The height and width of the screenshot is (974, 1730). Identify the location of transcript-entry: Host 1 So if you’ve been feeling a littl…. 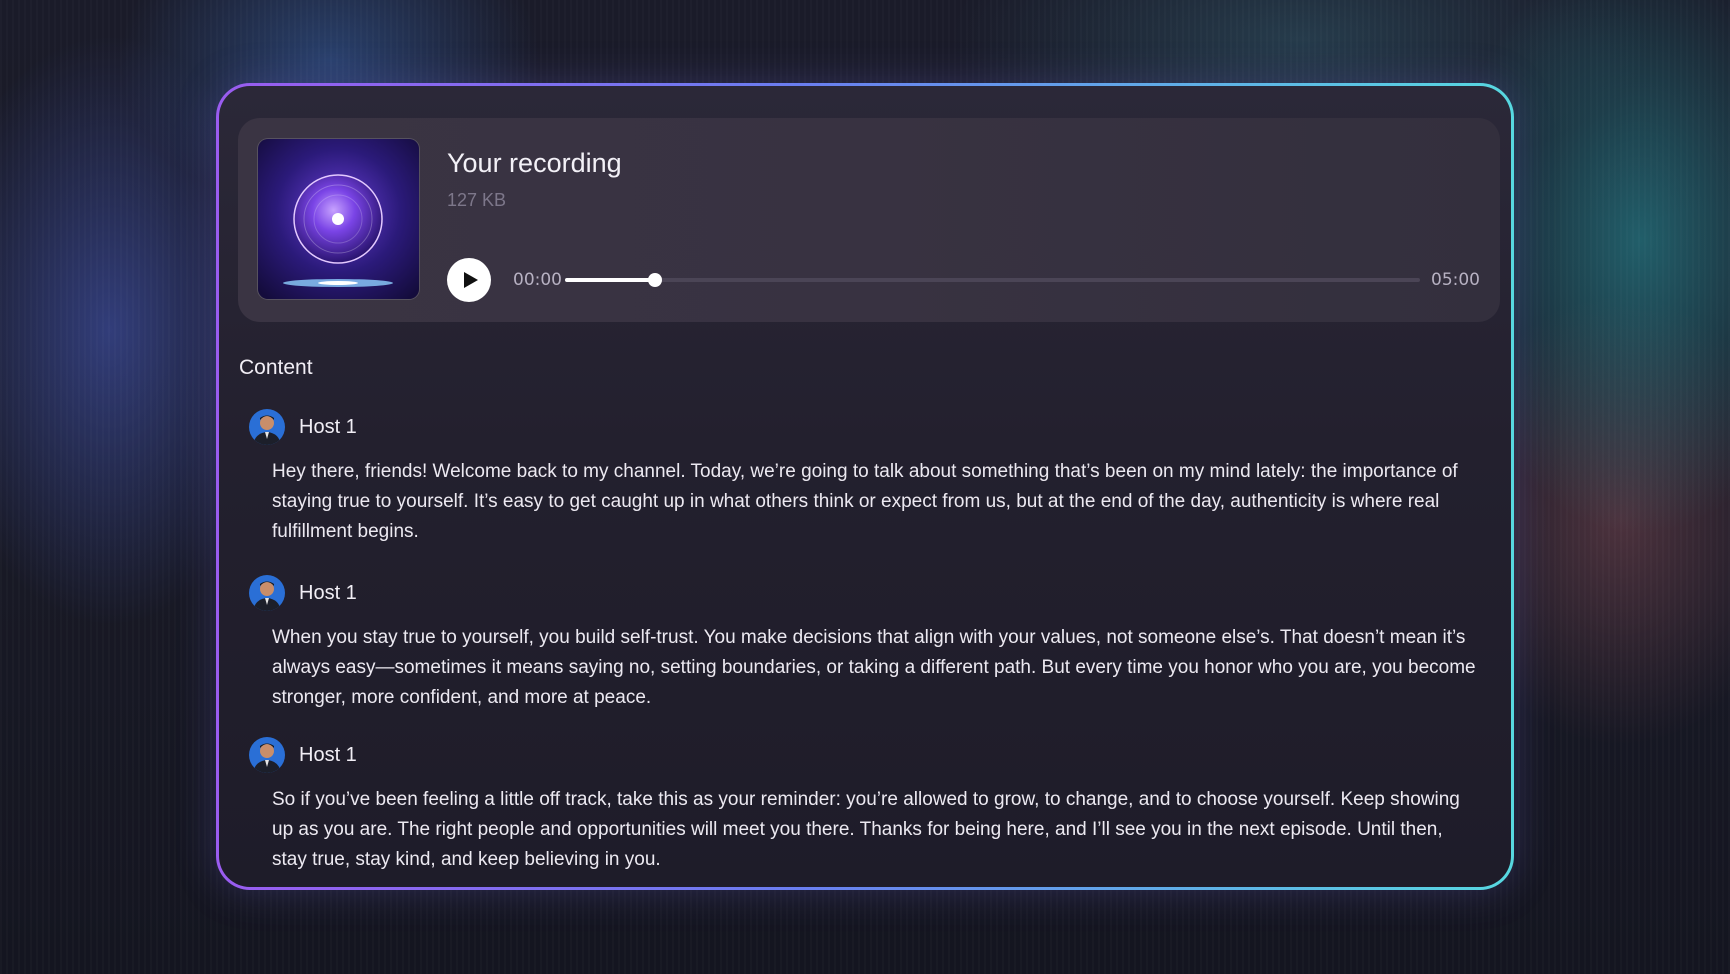
(864, 806).